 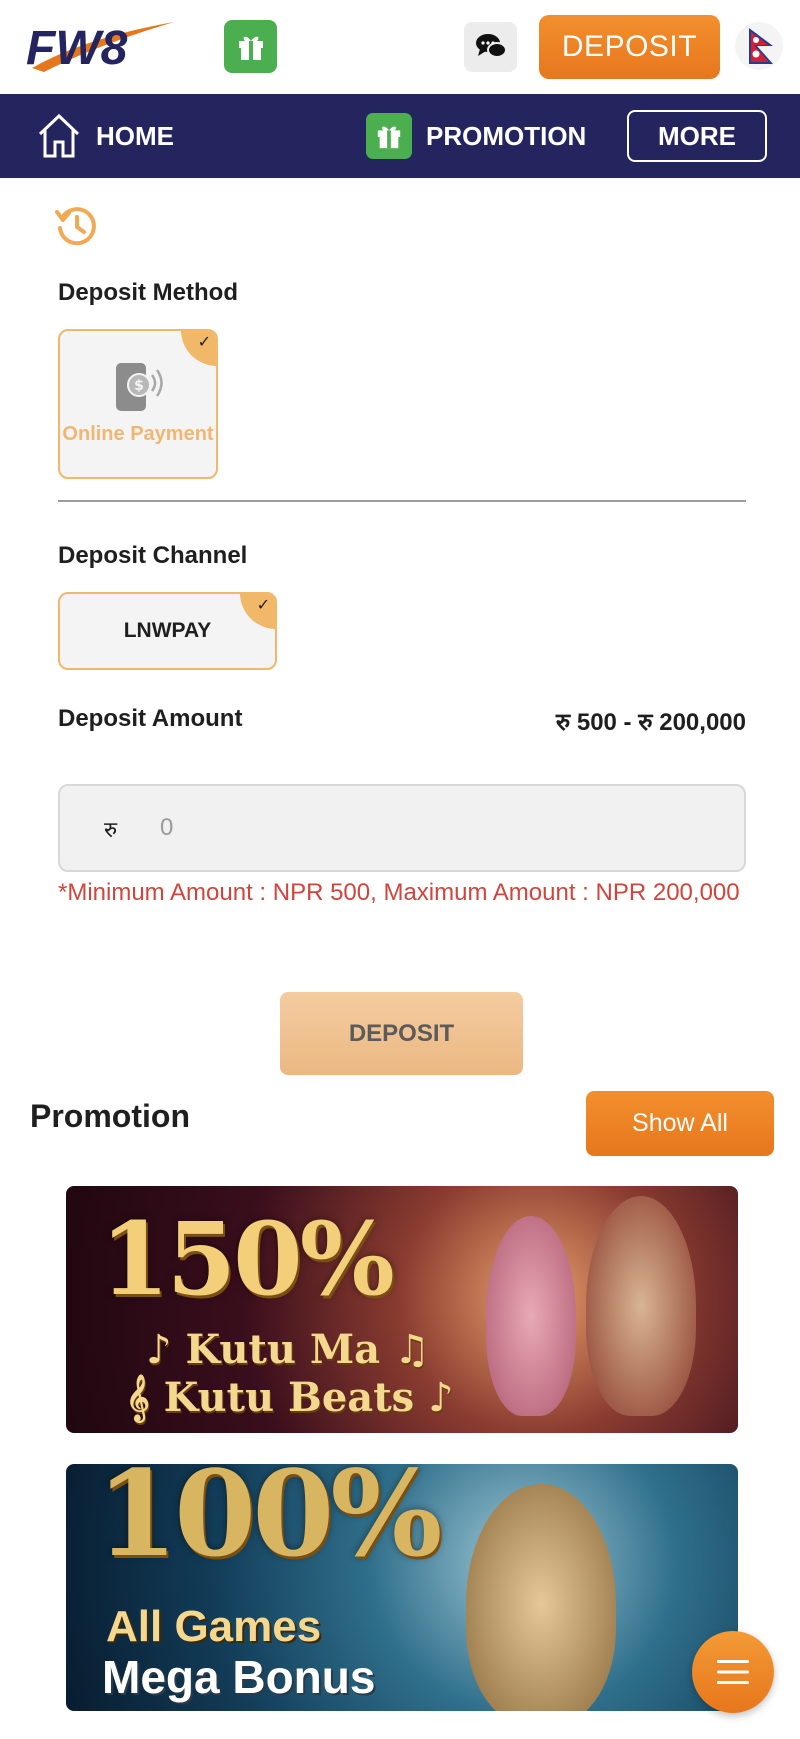 I want to click on section-divider, so click(x=402, y=501).